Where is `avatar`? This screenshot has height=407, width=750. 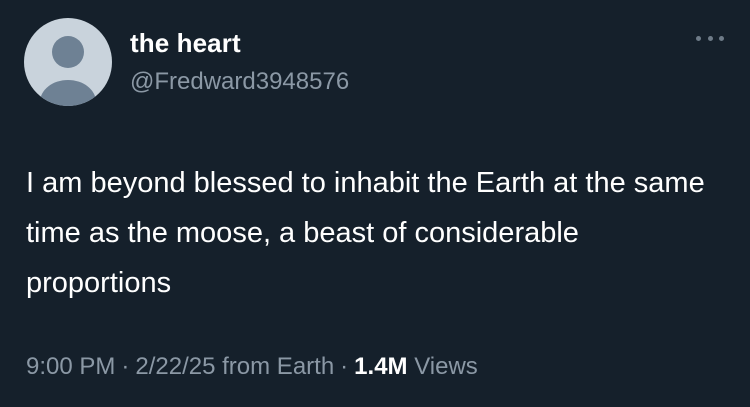
avatar is located at coordinates (68, 62).